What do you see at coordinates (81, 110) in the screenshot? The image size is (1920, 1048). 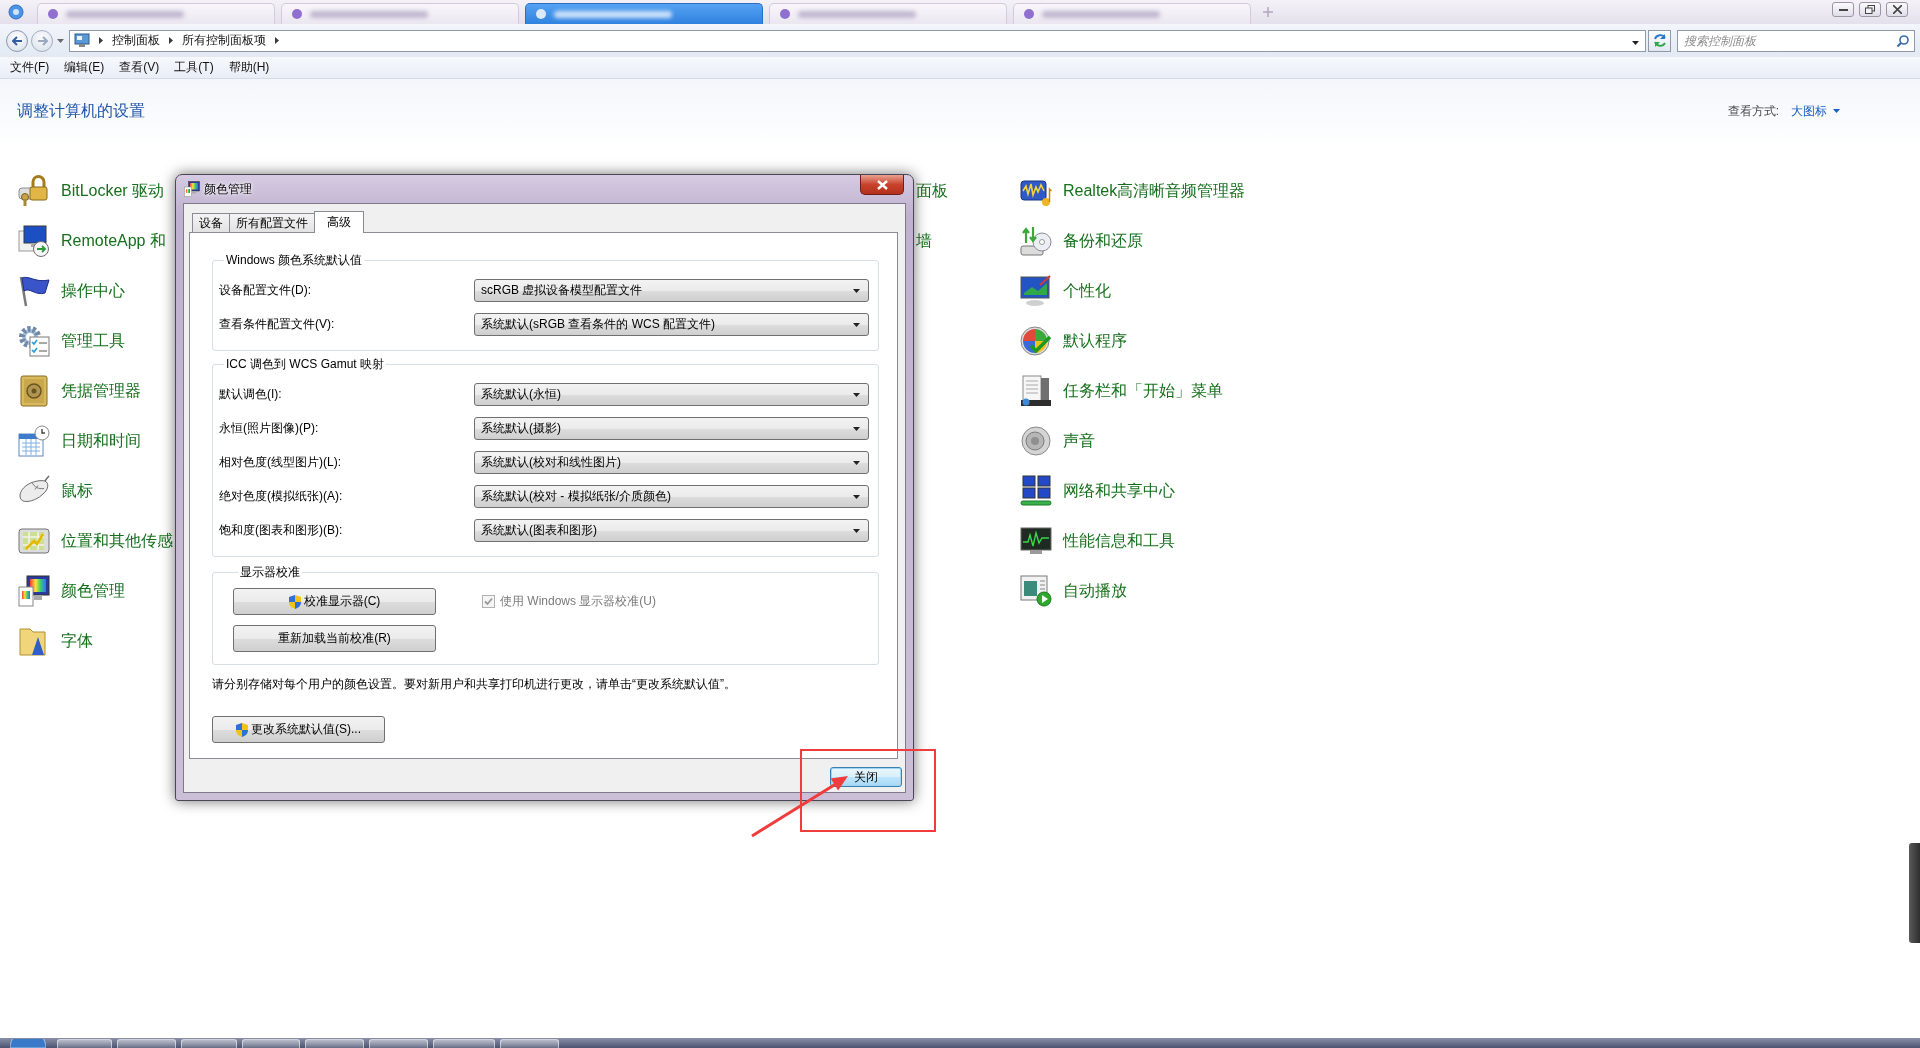 I see `page-title: 调整计算机的设置` at bounding box center [81, 110].